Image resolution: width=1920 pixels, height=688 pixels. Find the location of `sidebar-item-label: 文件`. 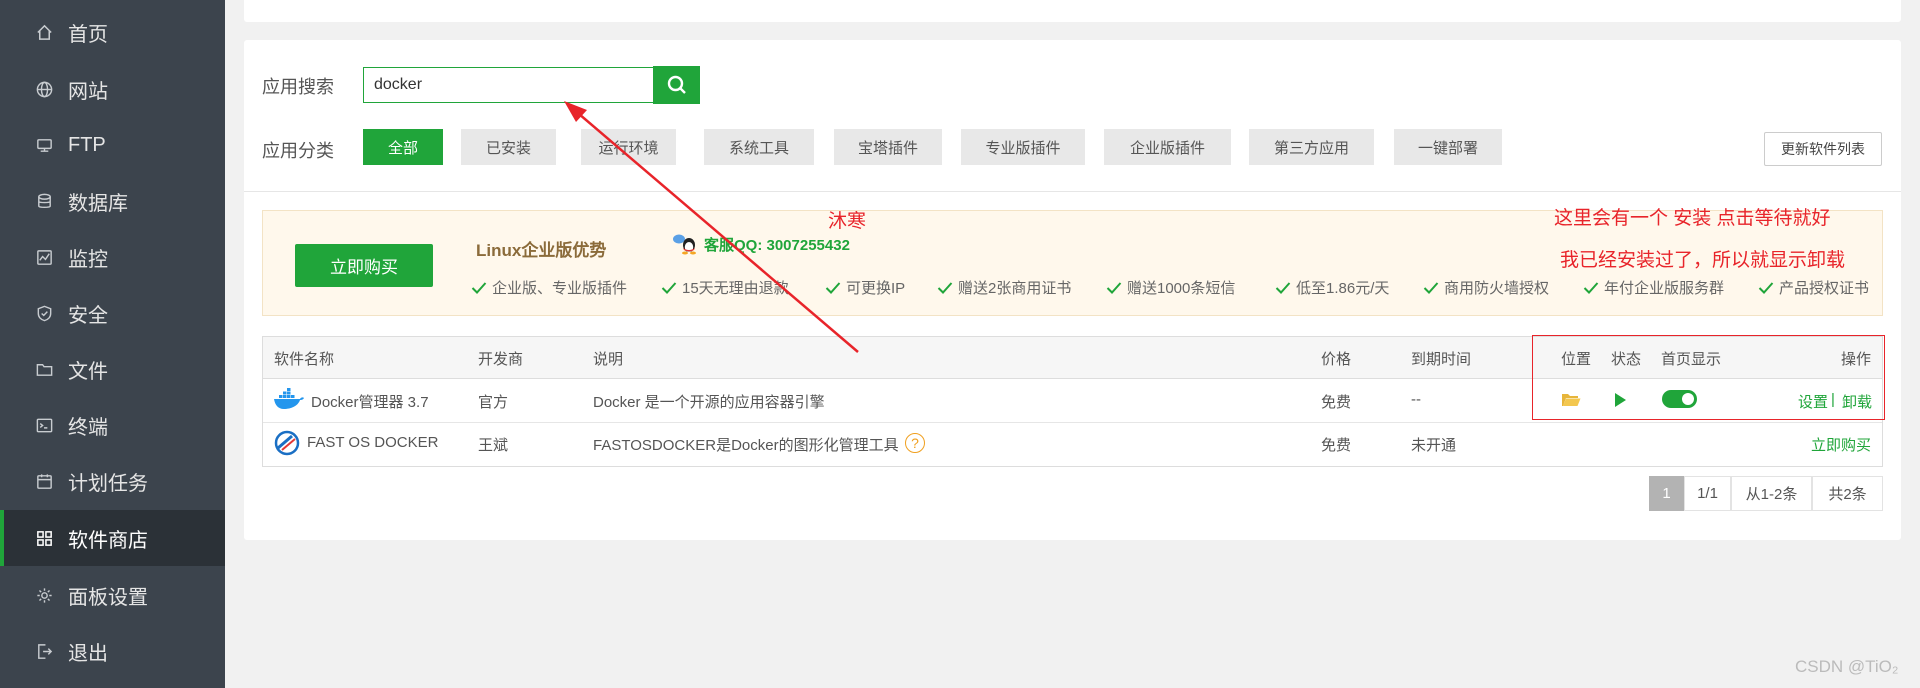

sidebar-item-label: 文件 is located at coordinates (88, 371).